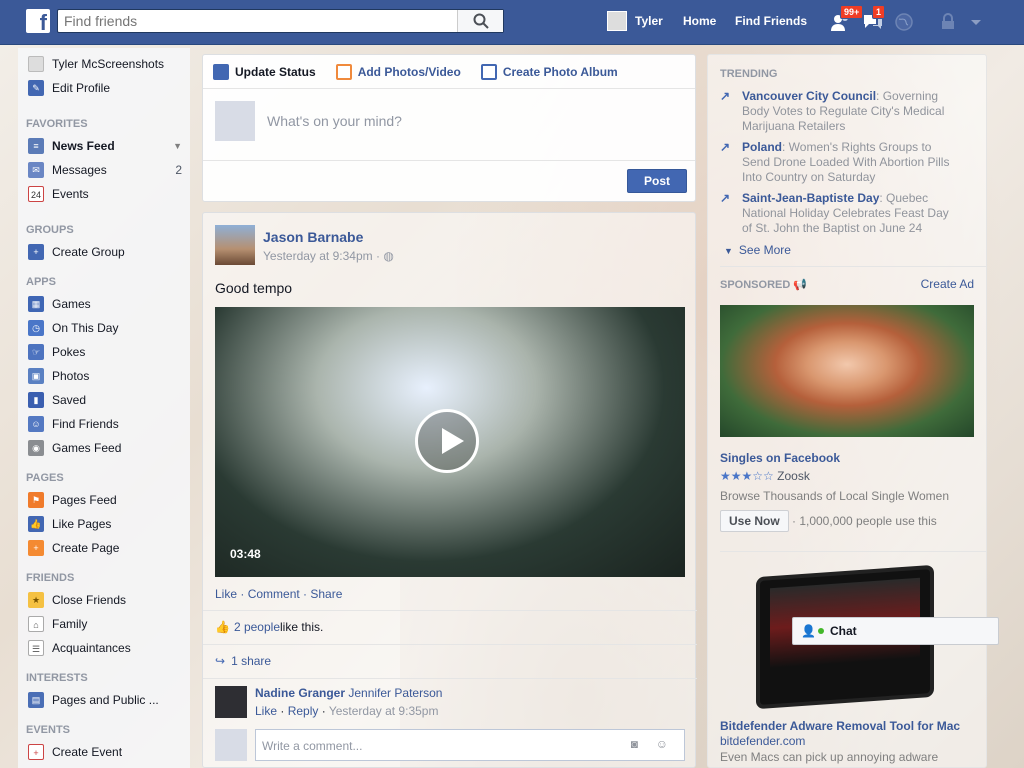  What do you see at coordinates (447, 441) in the screenshot?
I see `play-icon` at bounding box center [447, 441].